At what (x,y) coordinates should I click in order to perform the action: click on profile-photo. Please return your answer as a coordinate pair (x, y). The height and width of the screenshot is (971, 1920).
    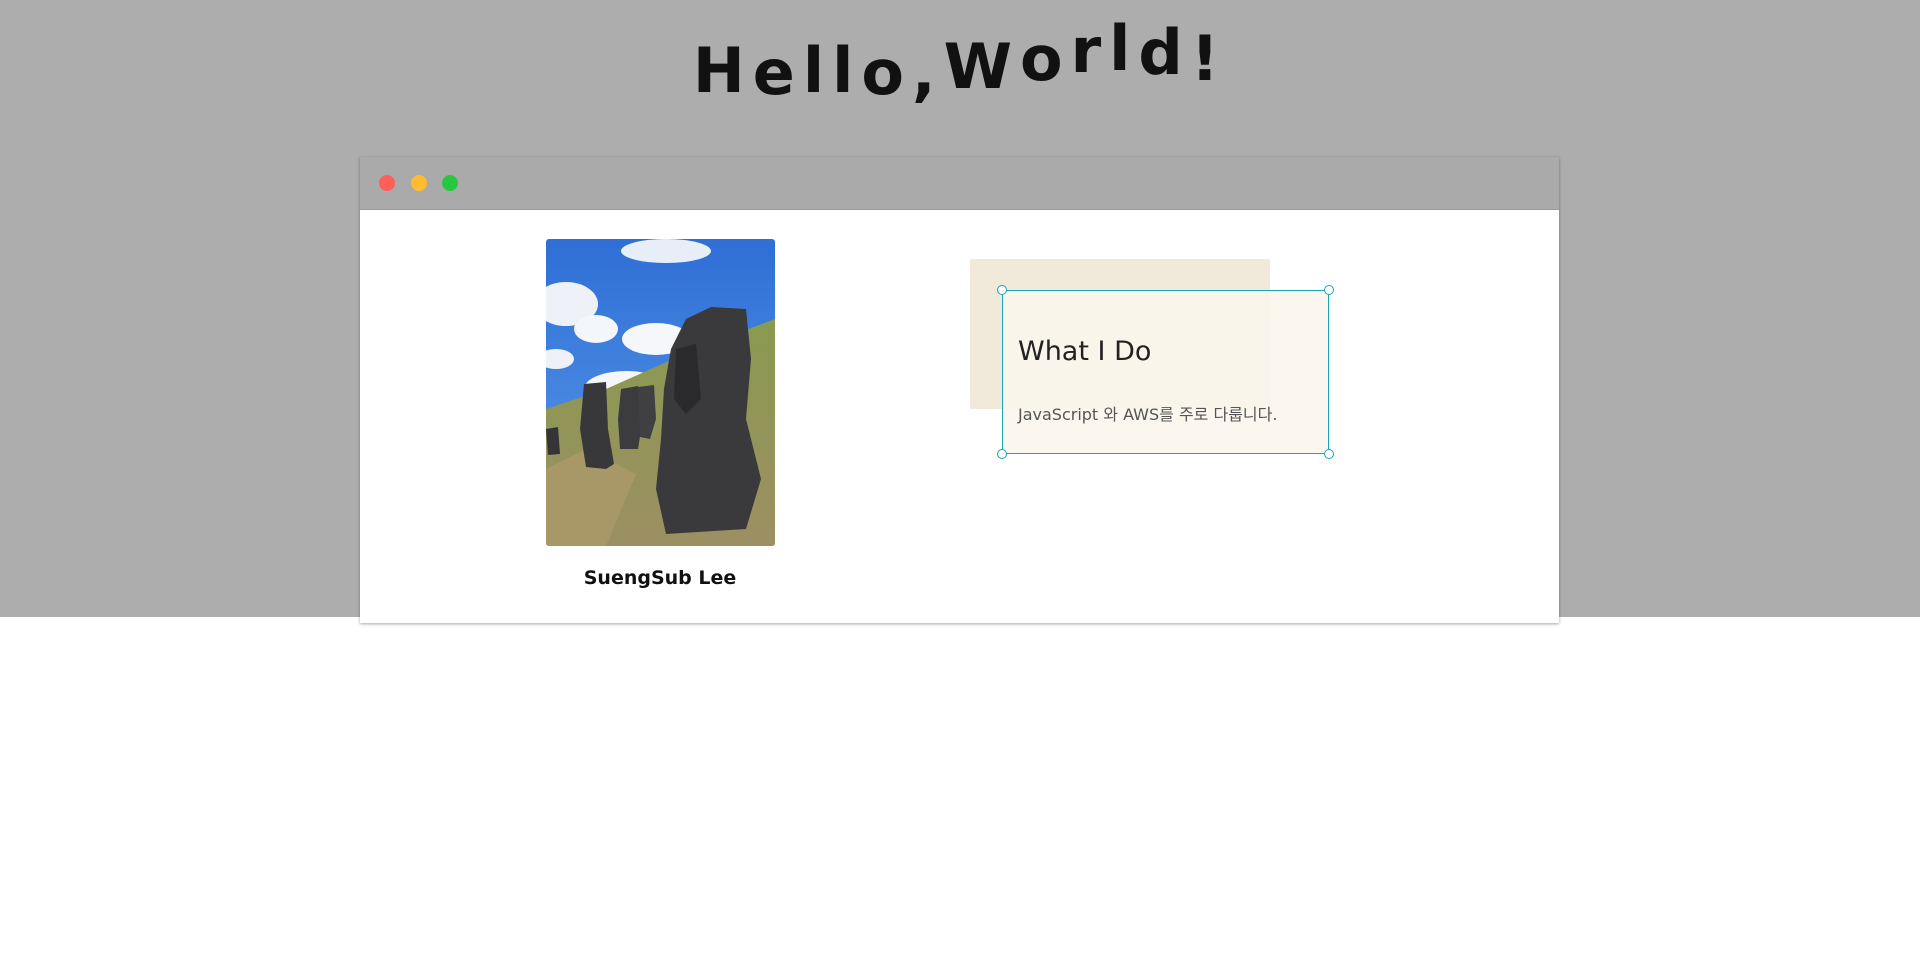
    Looking at the image, I should click on (660, 392).